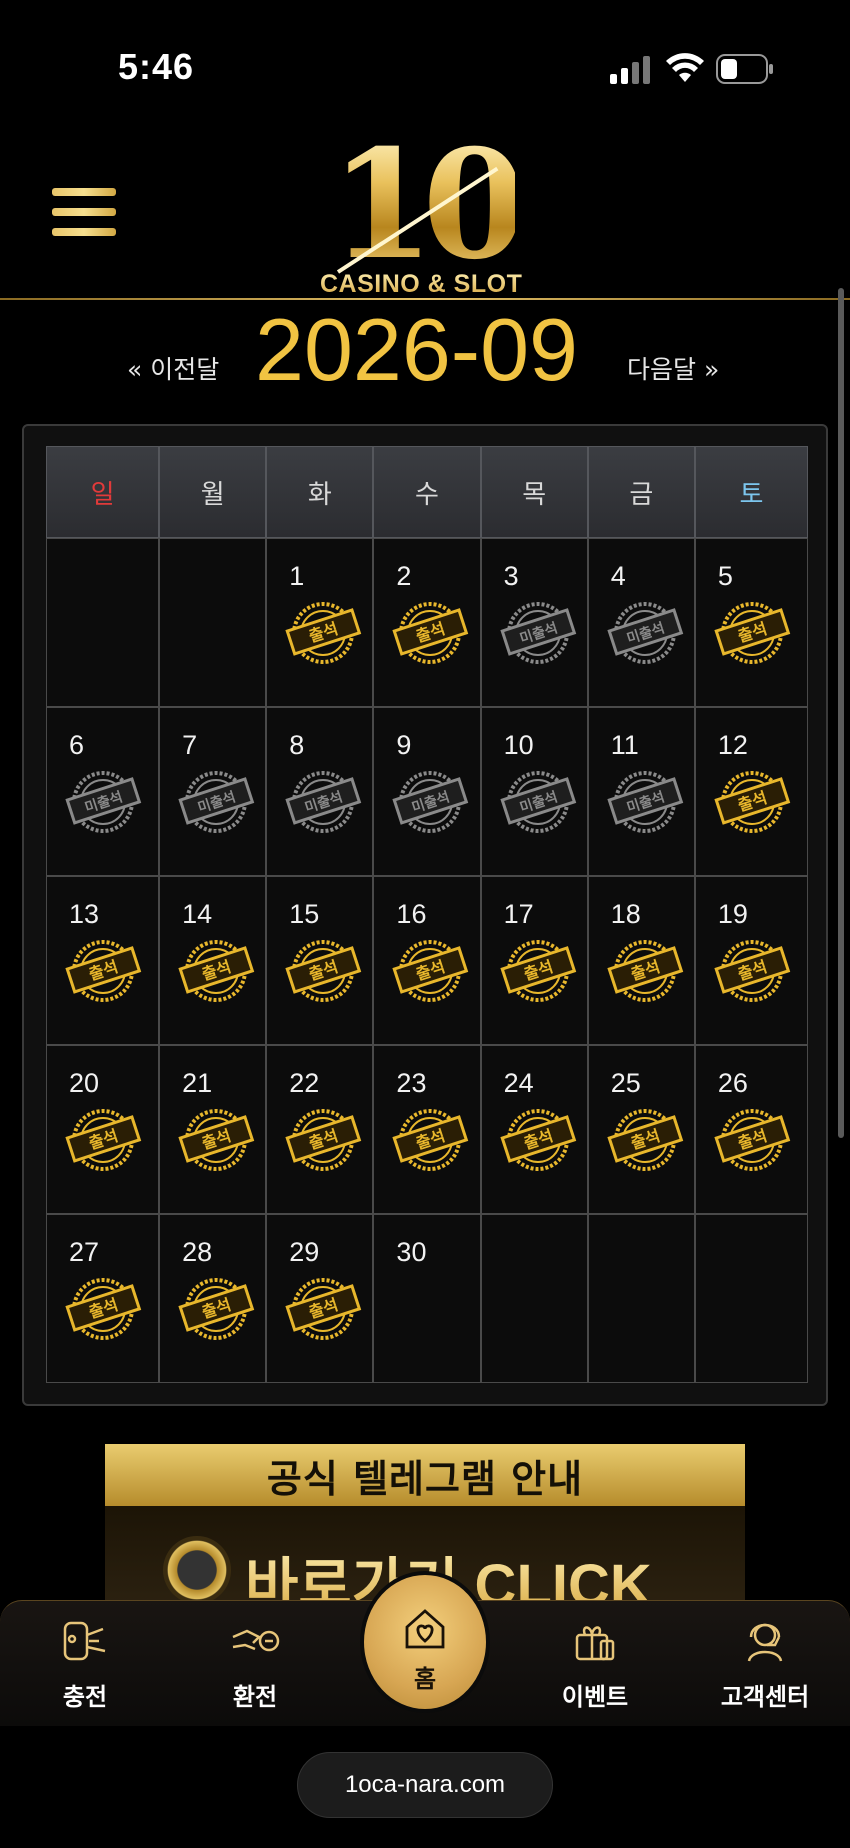 The height and width of the screenshot is (1848, 850). What do you see at coordinates (320, 1129) in the screenshot?
I see `calendar-day-cell: 22 출석` at bounding box center [320, 1129].